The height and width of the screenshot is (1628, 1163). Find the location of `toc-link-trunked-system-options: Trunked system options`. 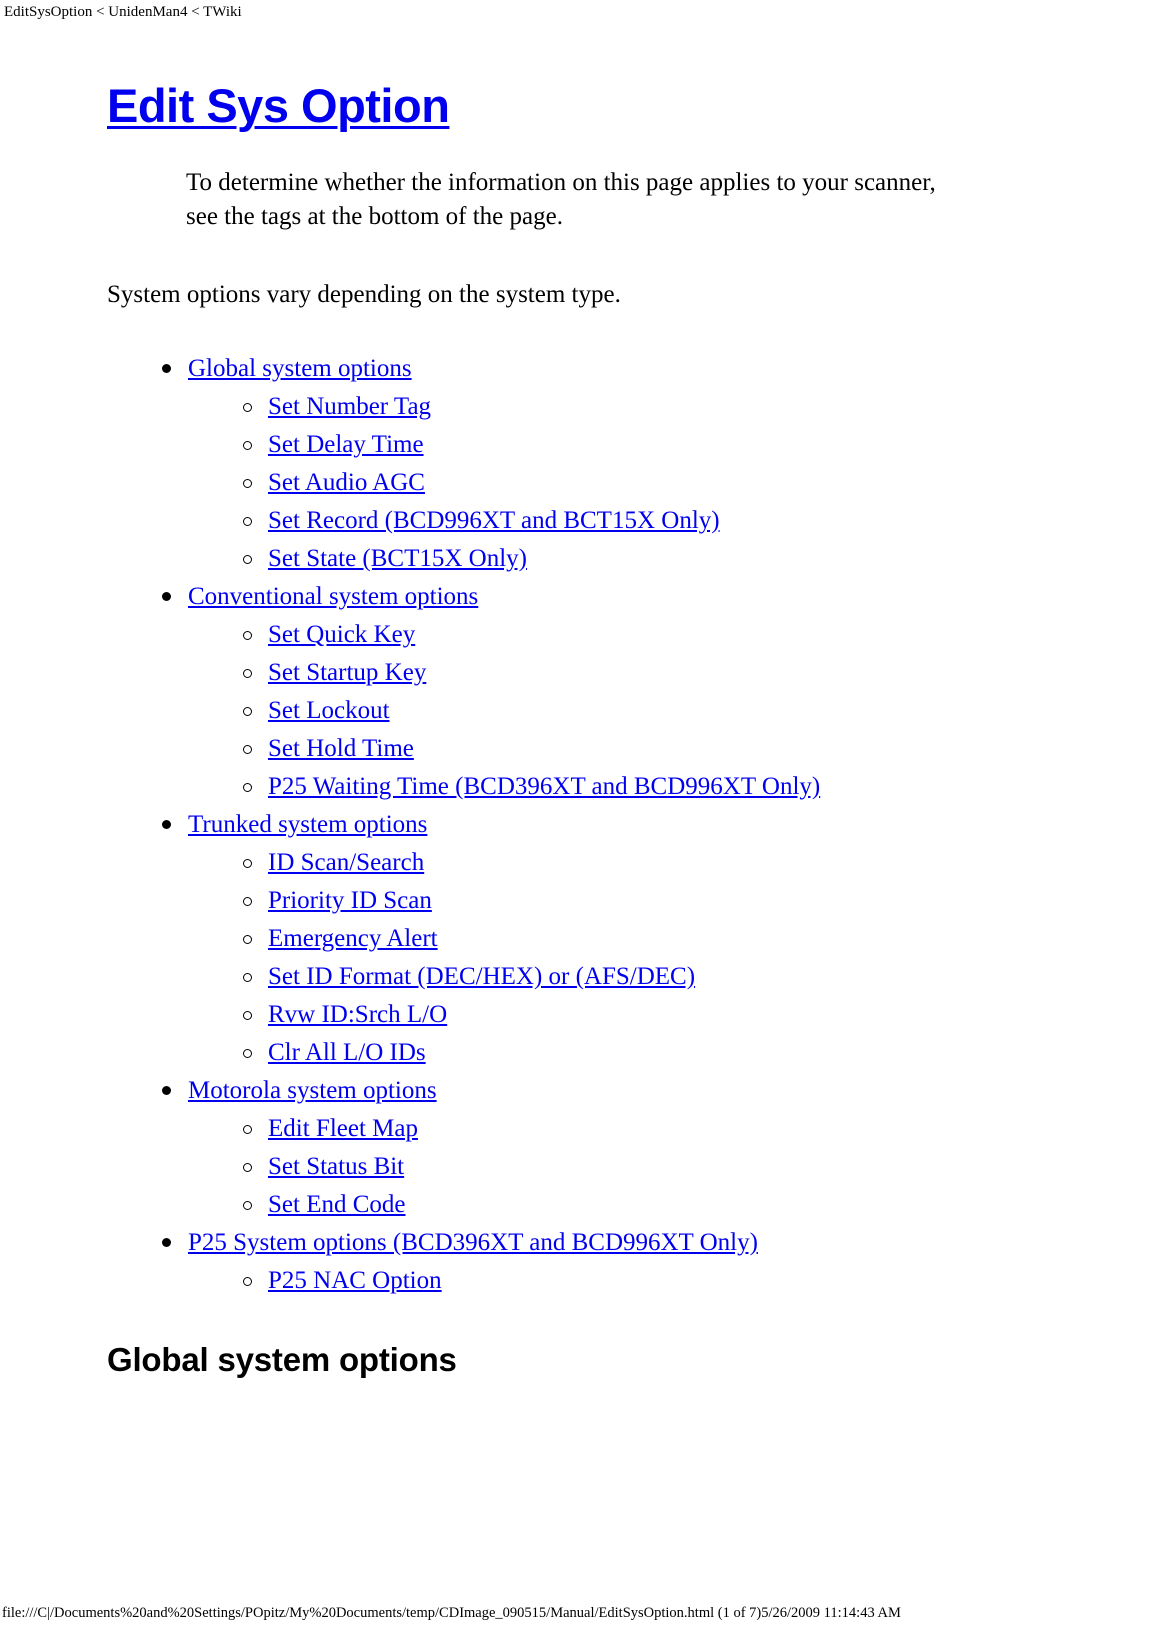

toc-link-trunked-system-options: Trunked system options is located at coordinates (307, 824).